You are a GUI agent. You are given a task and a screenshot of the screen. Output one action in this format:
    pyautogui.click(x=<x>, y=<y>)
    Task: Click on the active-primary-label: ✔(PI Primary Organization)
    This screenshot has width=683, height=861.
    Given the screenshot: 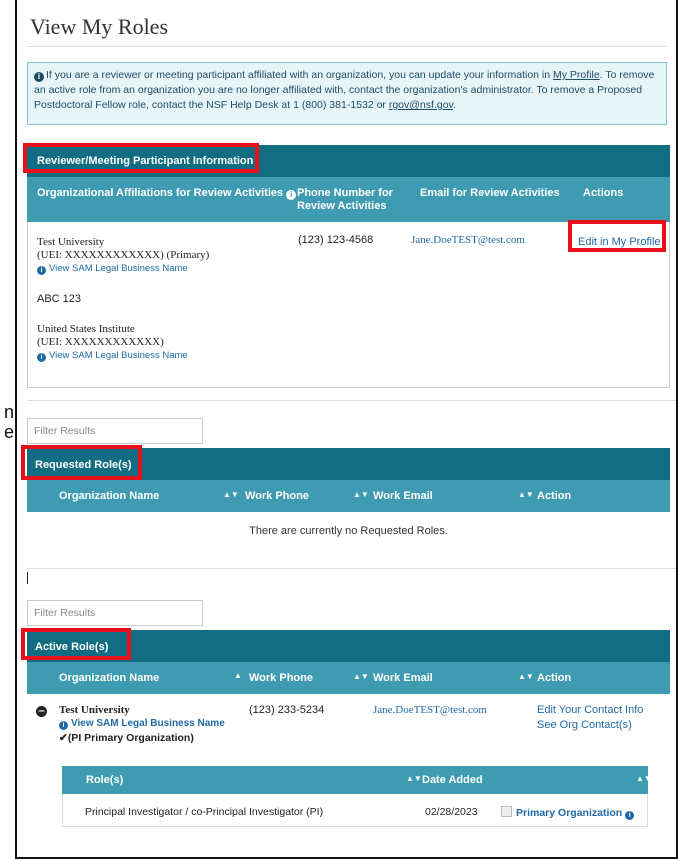 What is the action you would take?
    pyautogui.click(x=126, y=738)
    